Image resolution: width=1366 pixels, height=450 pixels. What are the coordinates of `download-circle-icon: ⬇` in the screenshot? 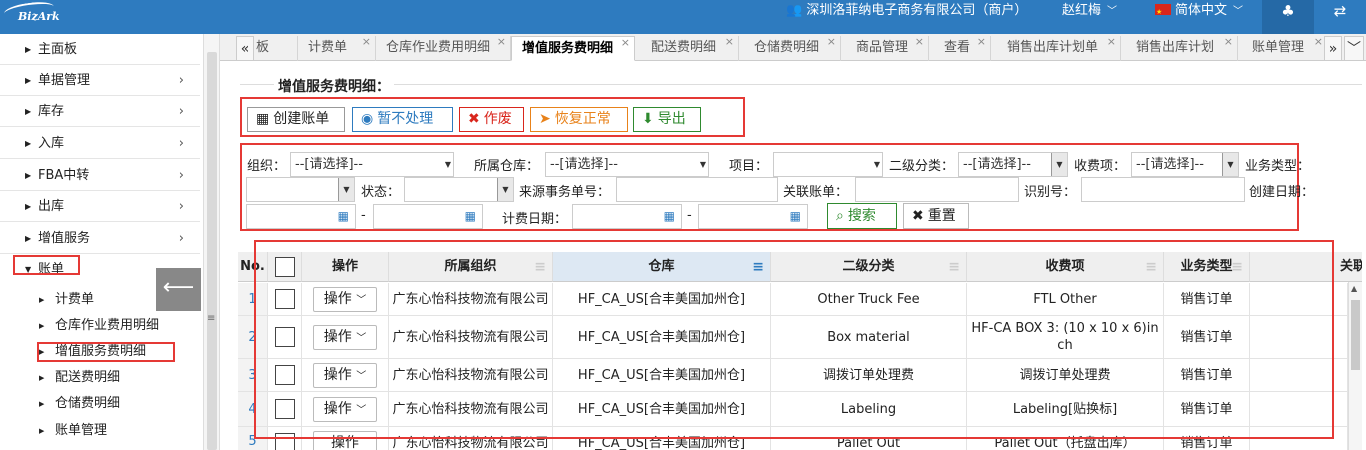 It's located at (648, 119).